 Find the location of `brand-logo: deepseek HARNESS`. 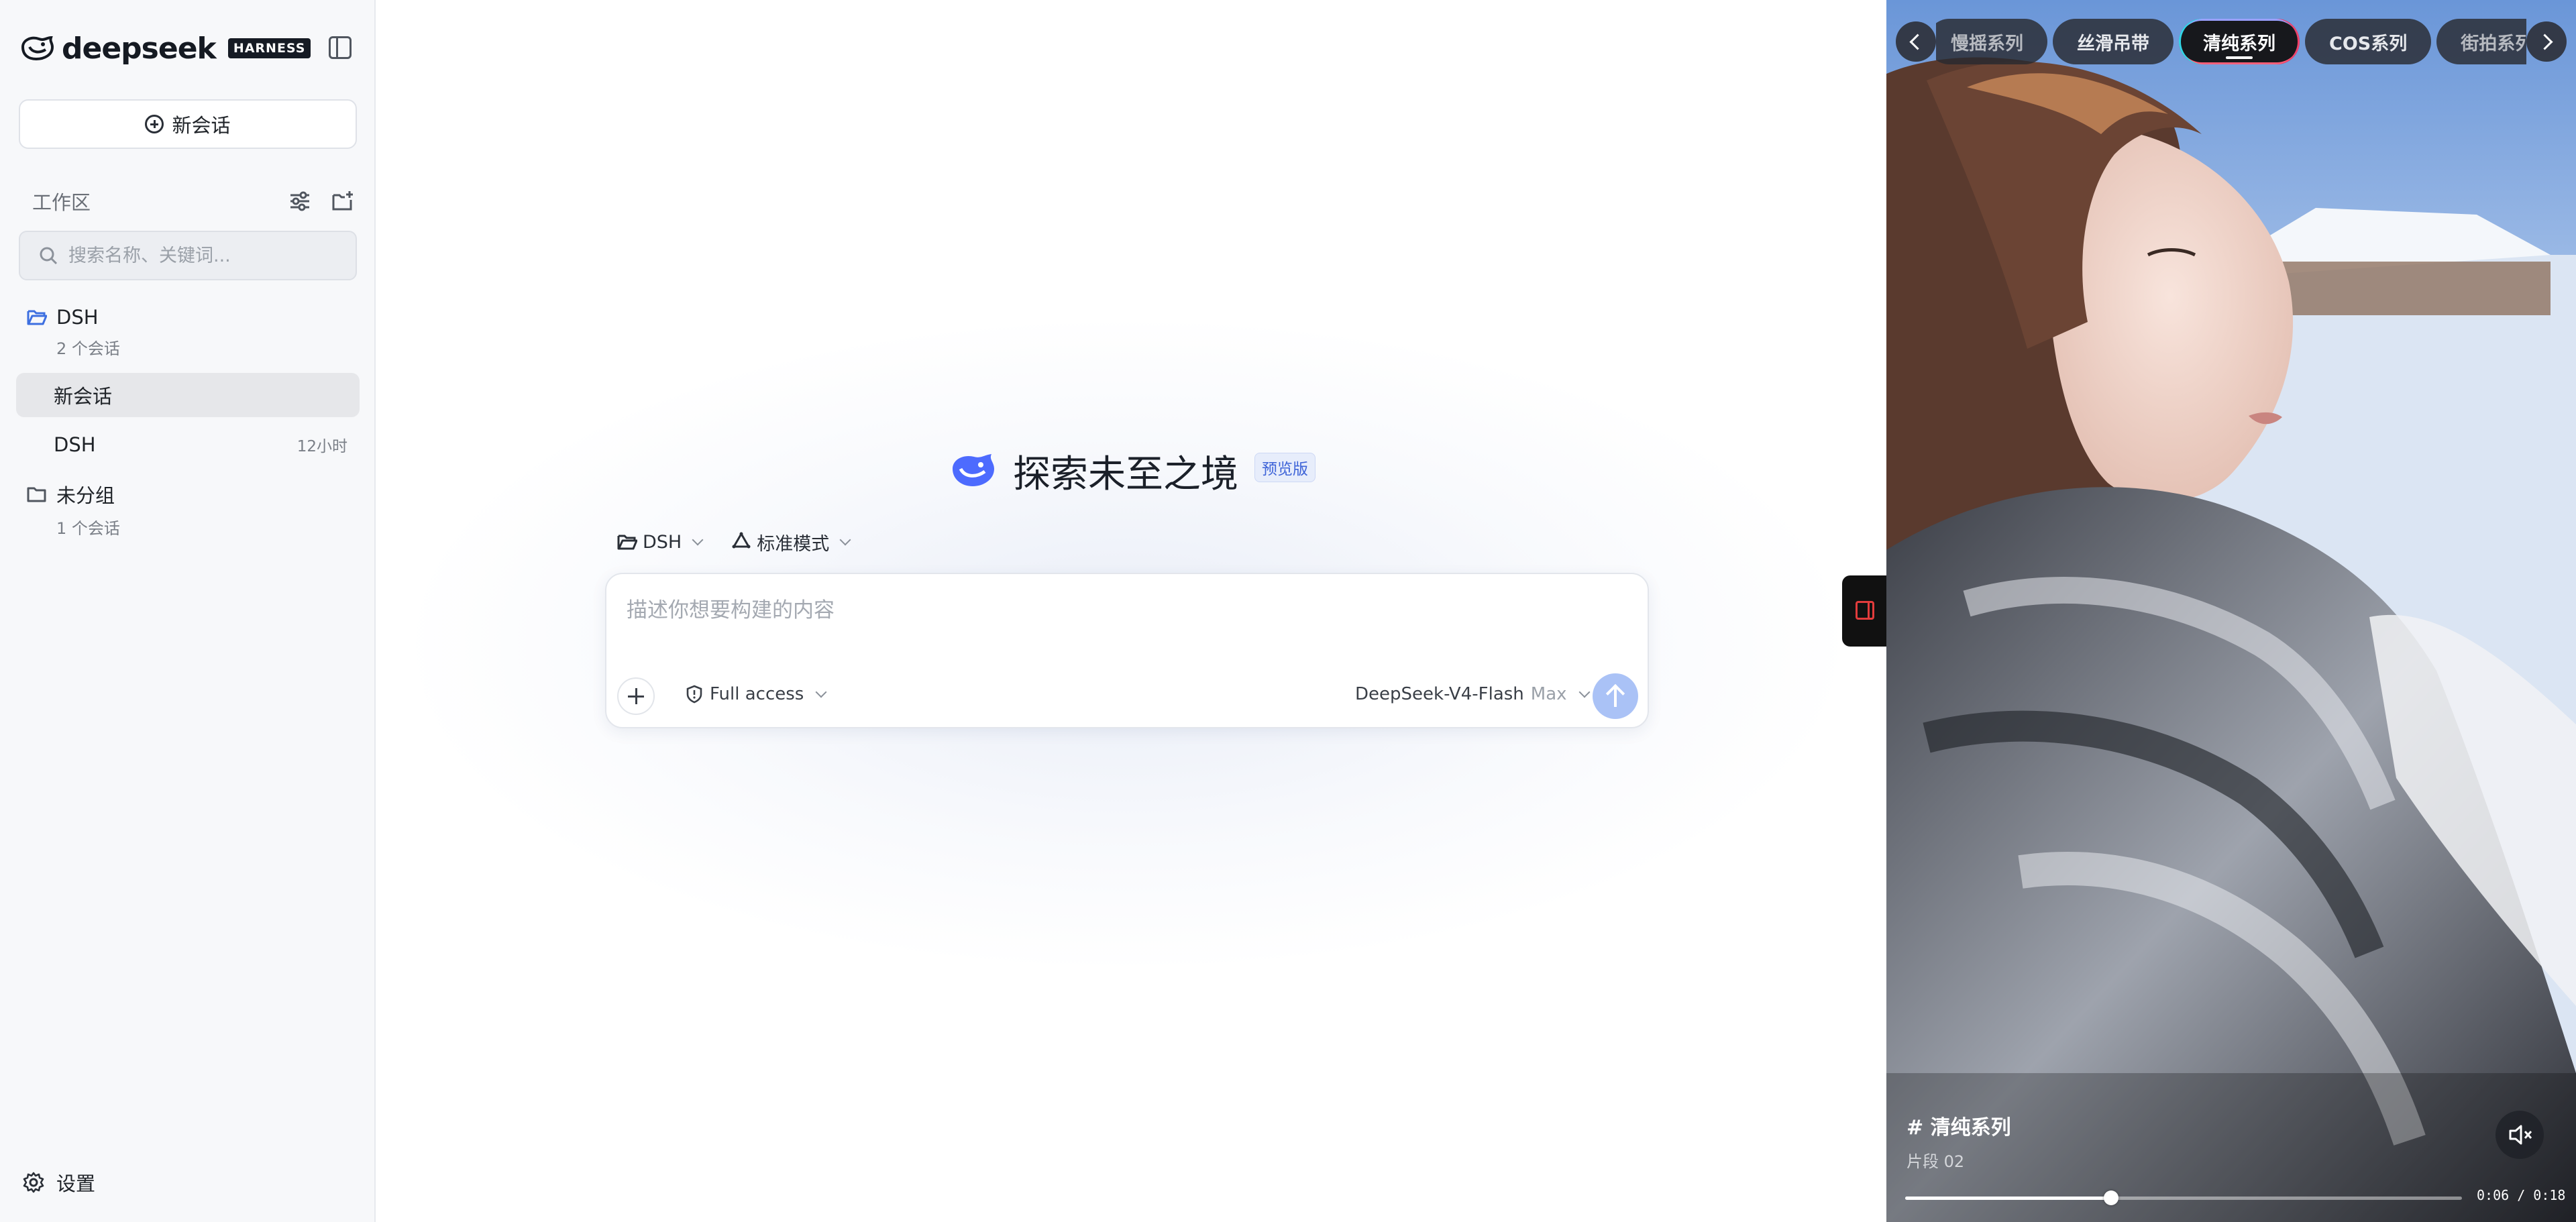

brand-logo: deepseek HARNESS is located at coordinates (165, 48).